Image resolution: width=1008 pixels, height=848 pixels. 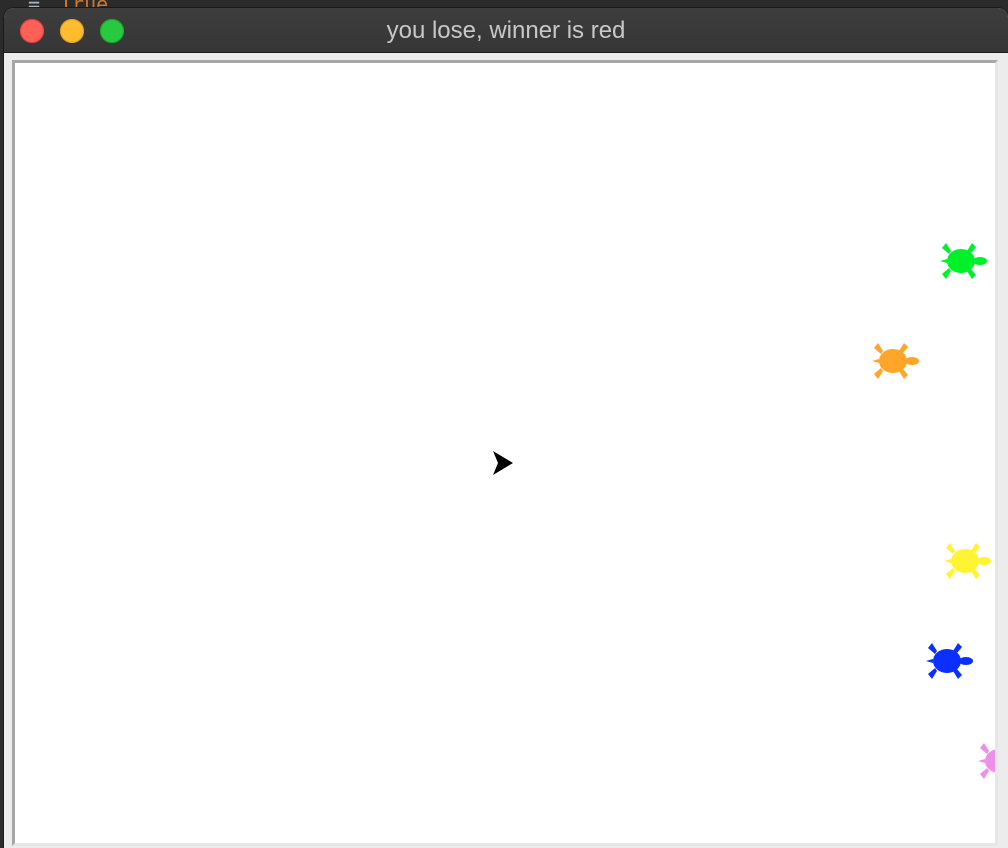 I want to click on yellow-turtle-icon, so click(x=967, y=561).